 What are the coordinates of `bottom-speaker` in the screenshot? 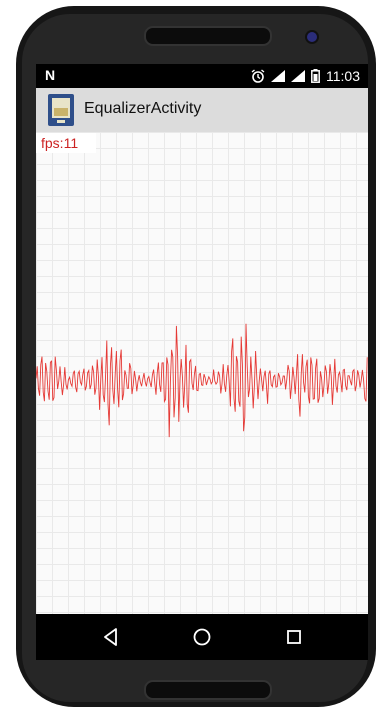 It's located at (208, 690).